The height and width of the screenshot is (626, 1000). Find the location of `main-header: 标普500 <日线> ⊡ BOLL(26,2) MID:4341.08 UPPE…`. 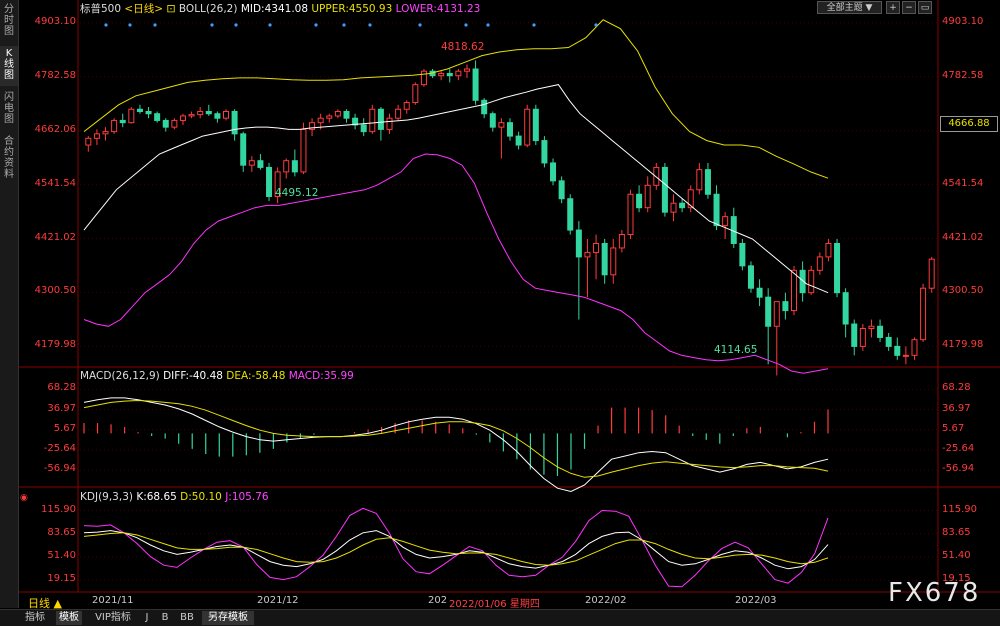

main-header: 标普500 <日线> ⊡ BOLL(26,2) MID:4341.08 UPPE… is located at coordinates (280, 8).